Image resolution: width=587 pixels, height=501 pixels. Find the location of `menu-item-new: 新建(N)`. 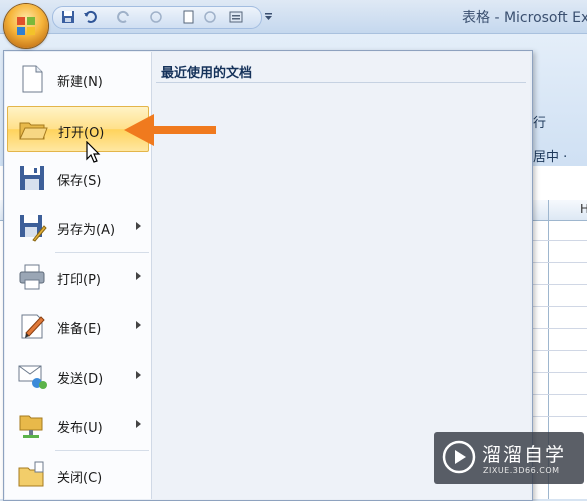

menu-item-new: 新建(N) is located at coordinates (78, 79).